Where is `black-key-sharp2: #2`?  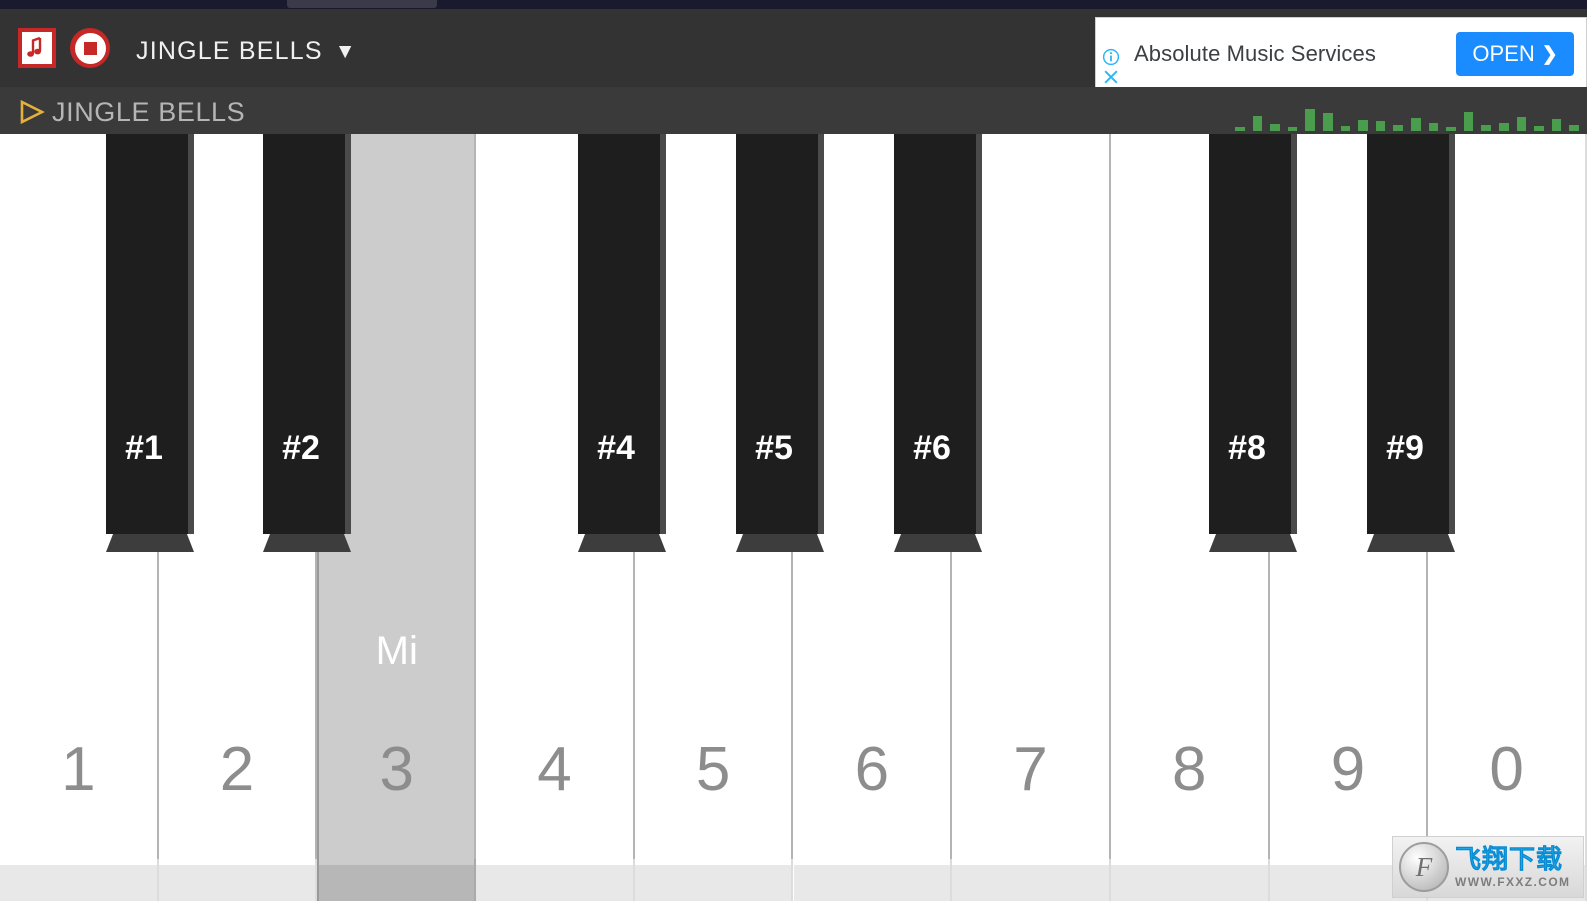 black-key-sharp2: #2 is located at coordinates (307, 343).